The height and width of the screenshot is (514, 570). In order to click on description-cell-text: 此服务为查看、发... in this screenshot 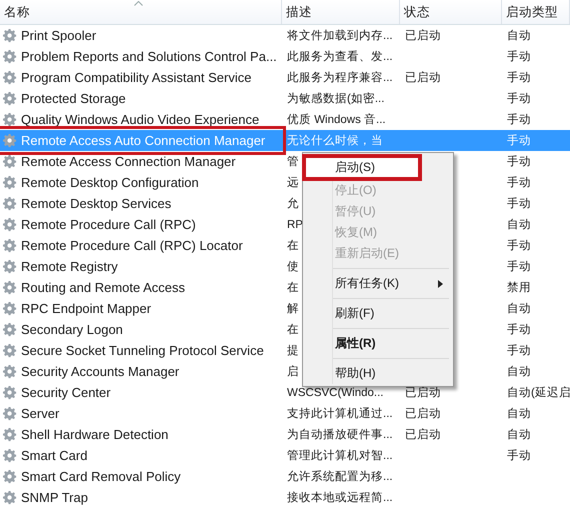, I will do `click(340, 57)`.